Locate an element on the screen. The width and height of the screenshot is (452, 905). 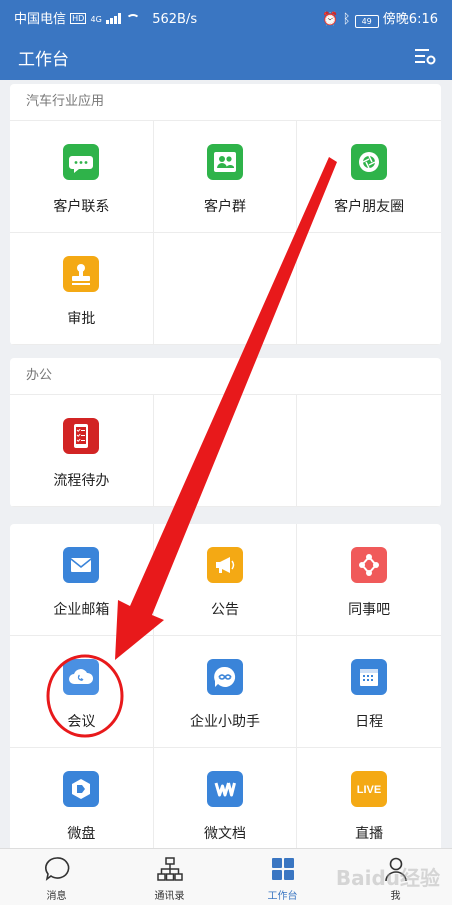
app-label: 流程待办 is located at coordinates (81, 481).